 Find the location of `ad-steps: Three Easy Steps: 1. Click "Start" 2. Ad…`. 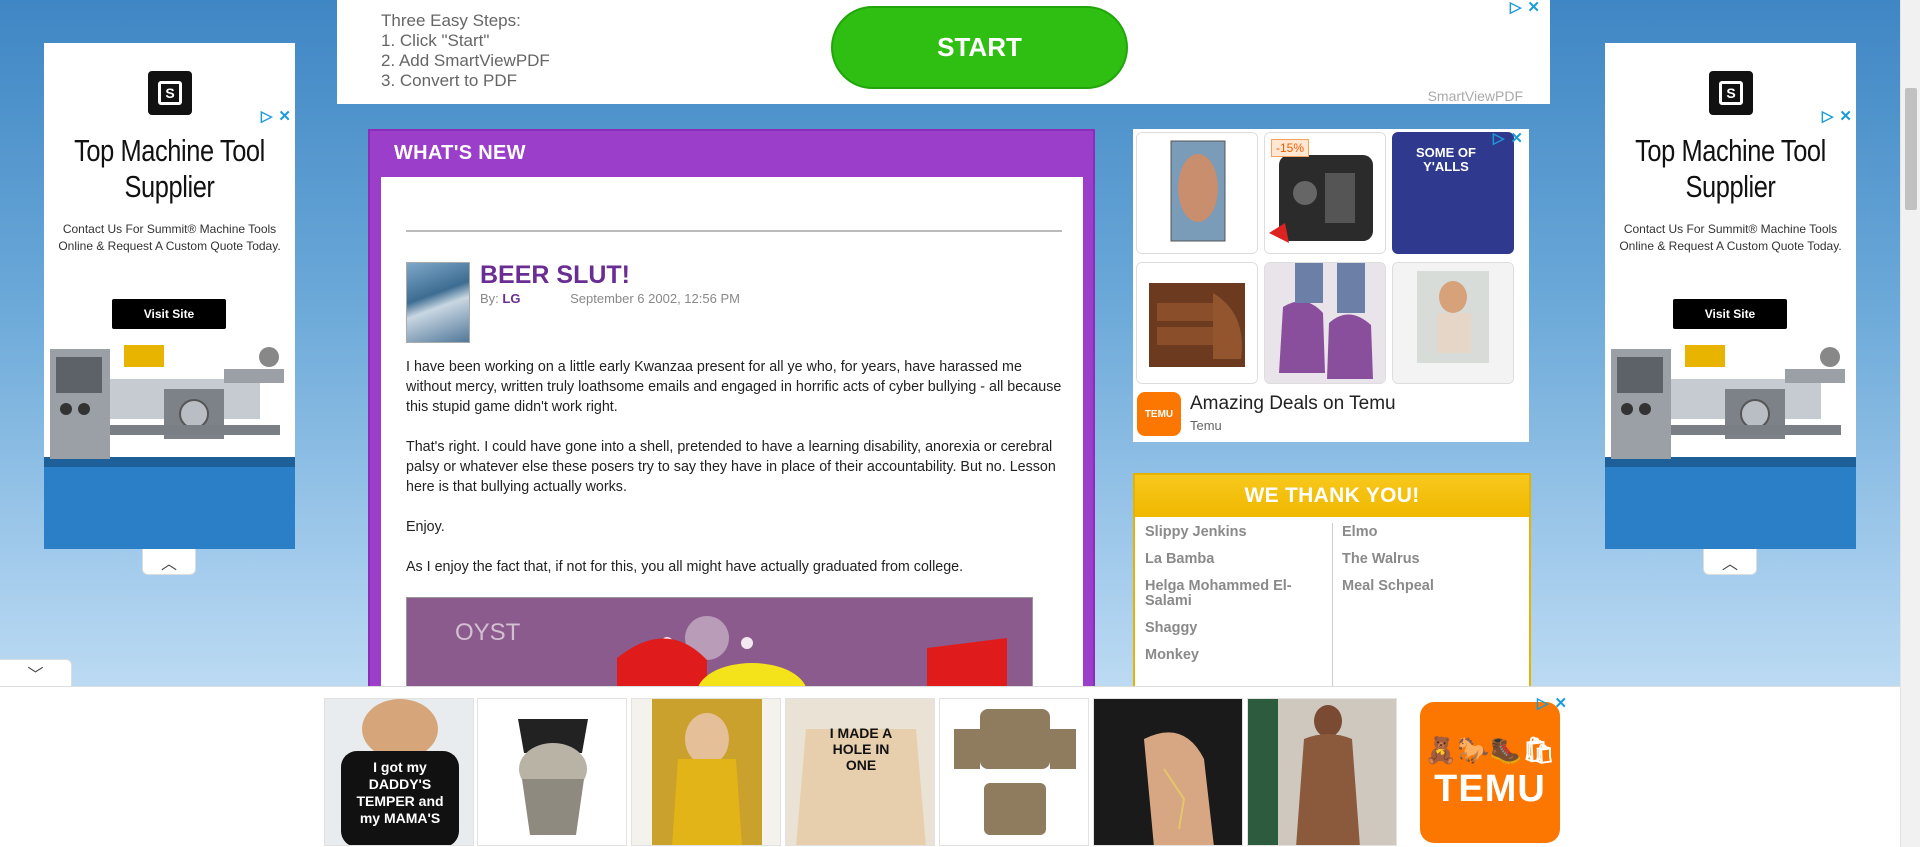

ad-steps: Three Easy Steps: 1. Click "Start" 2. Ad… is located at coordinates (465, 51).